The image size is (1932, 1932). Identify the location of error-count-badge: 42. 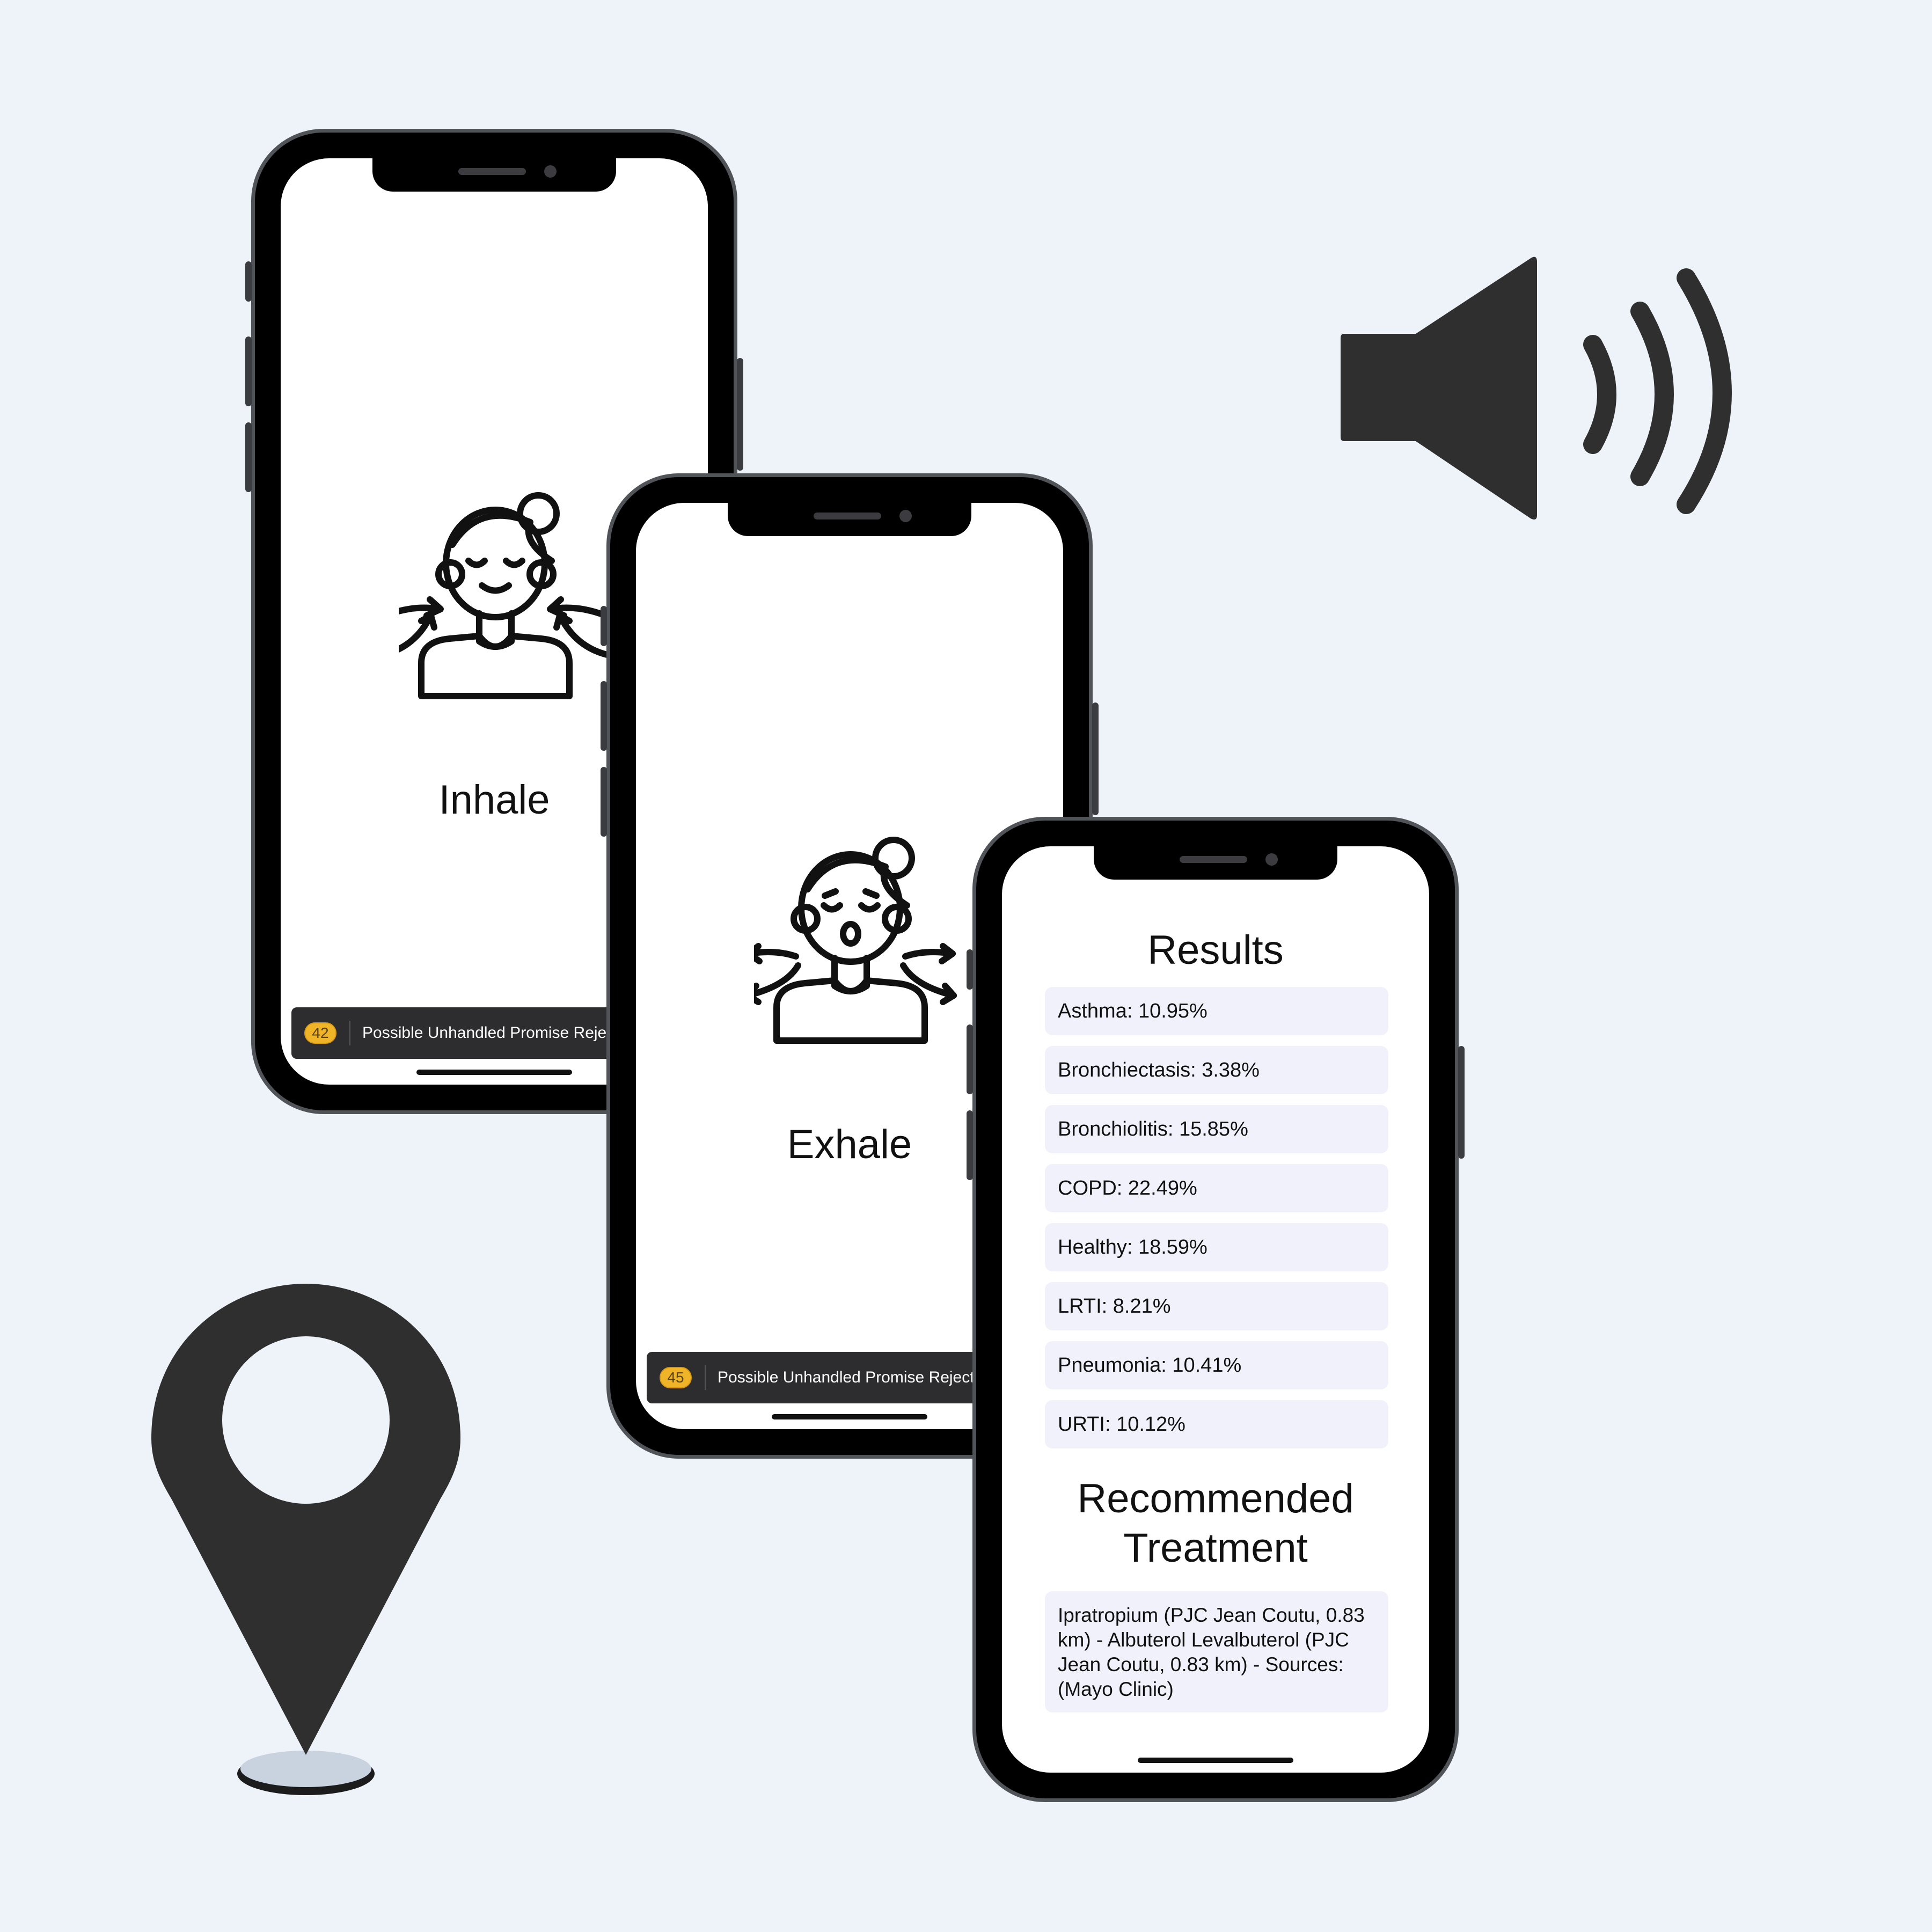
(320, 1033).